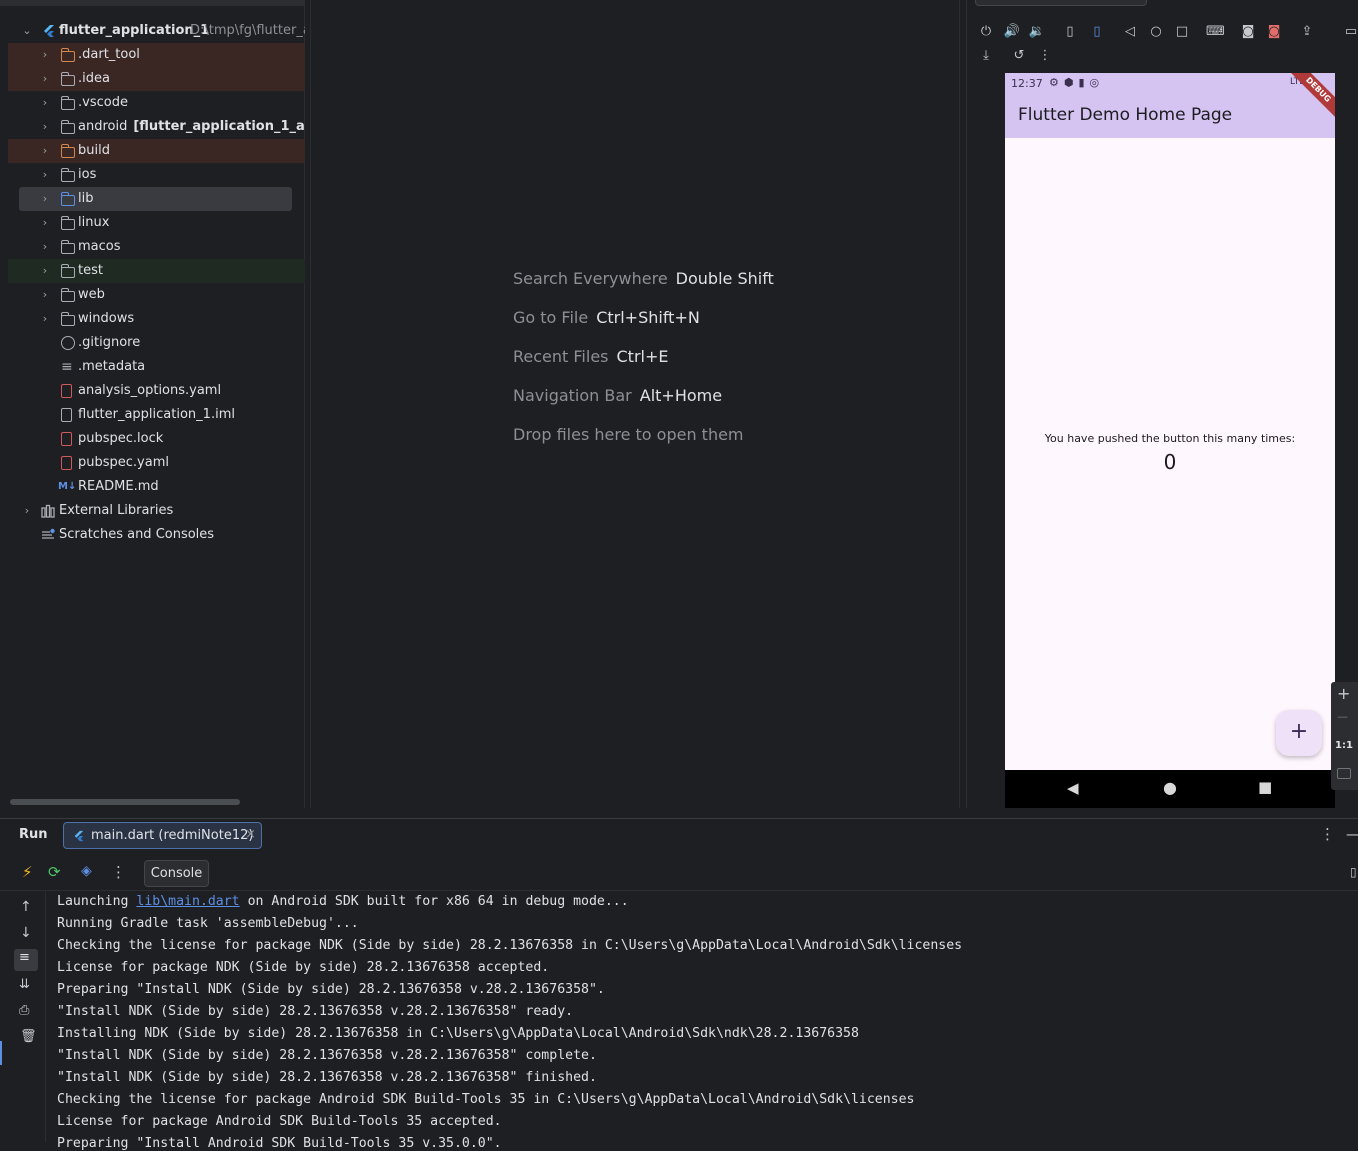 The height and width of the screenshot is (1151, 1358). I want to click on hot-restart-icon: ⟳, so click(54, 872).